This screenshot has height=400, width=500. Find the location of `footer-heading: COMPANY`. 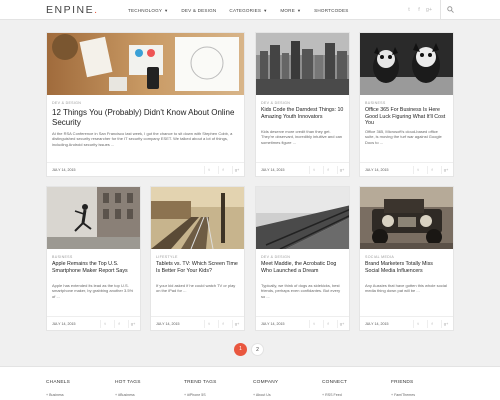

footer-heading: COMPANY is located at coordinates (266, 382).